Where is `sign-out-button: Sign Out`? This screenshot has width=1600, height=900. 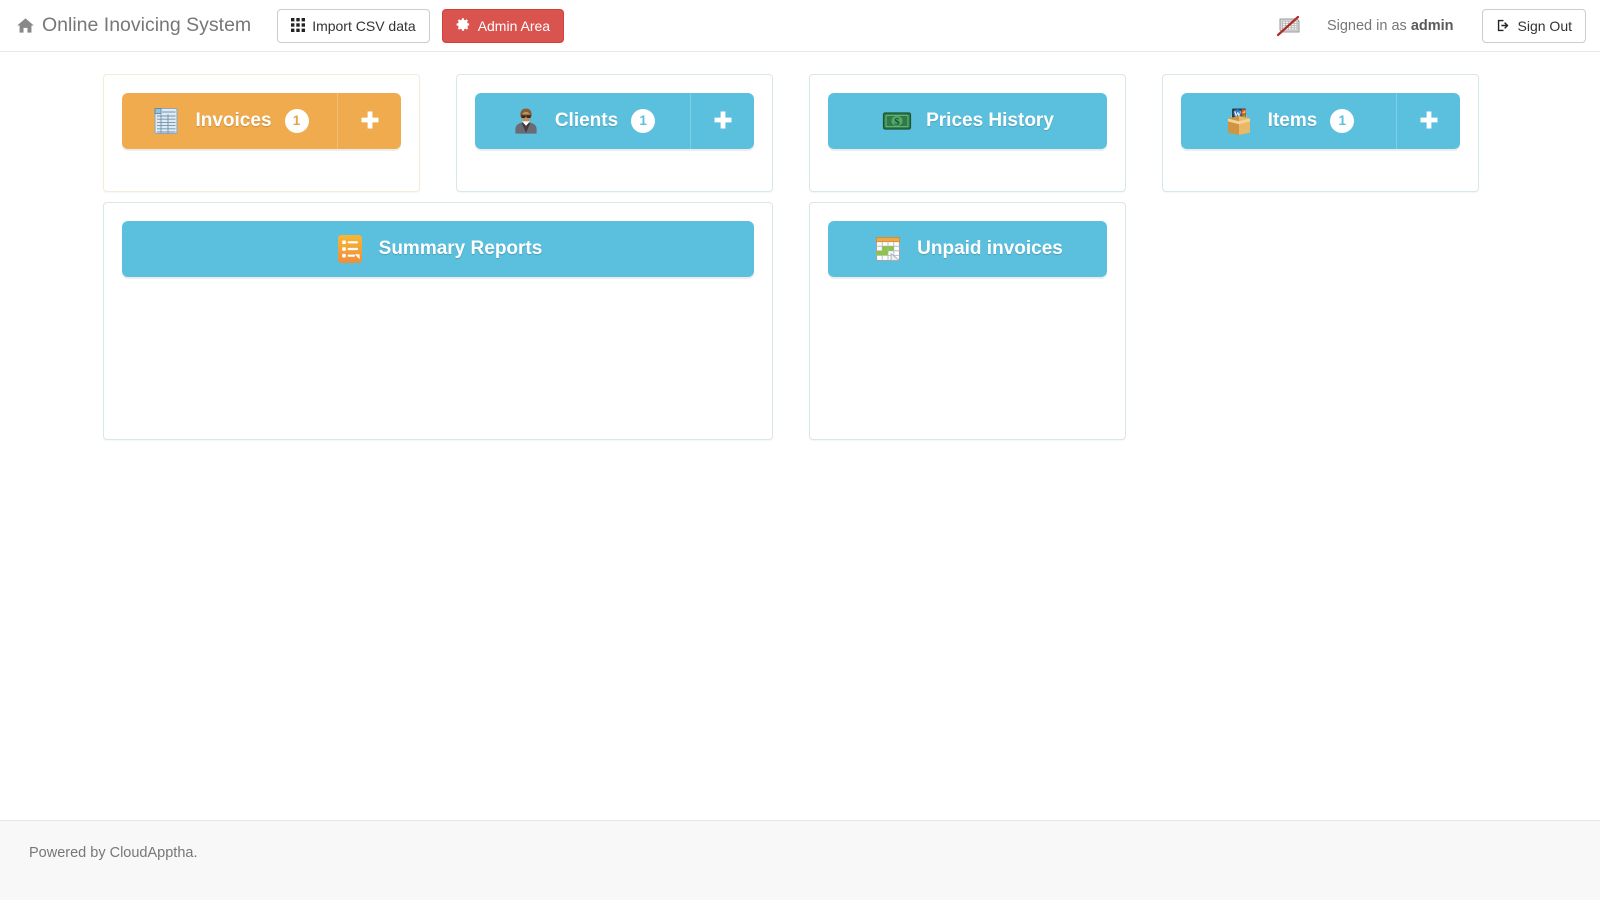 sign-out-button: Sign Out is located at coordinates (1533, 26).